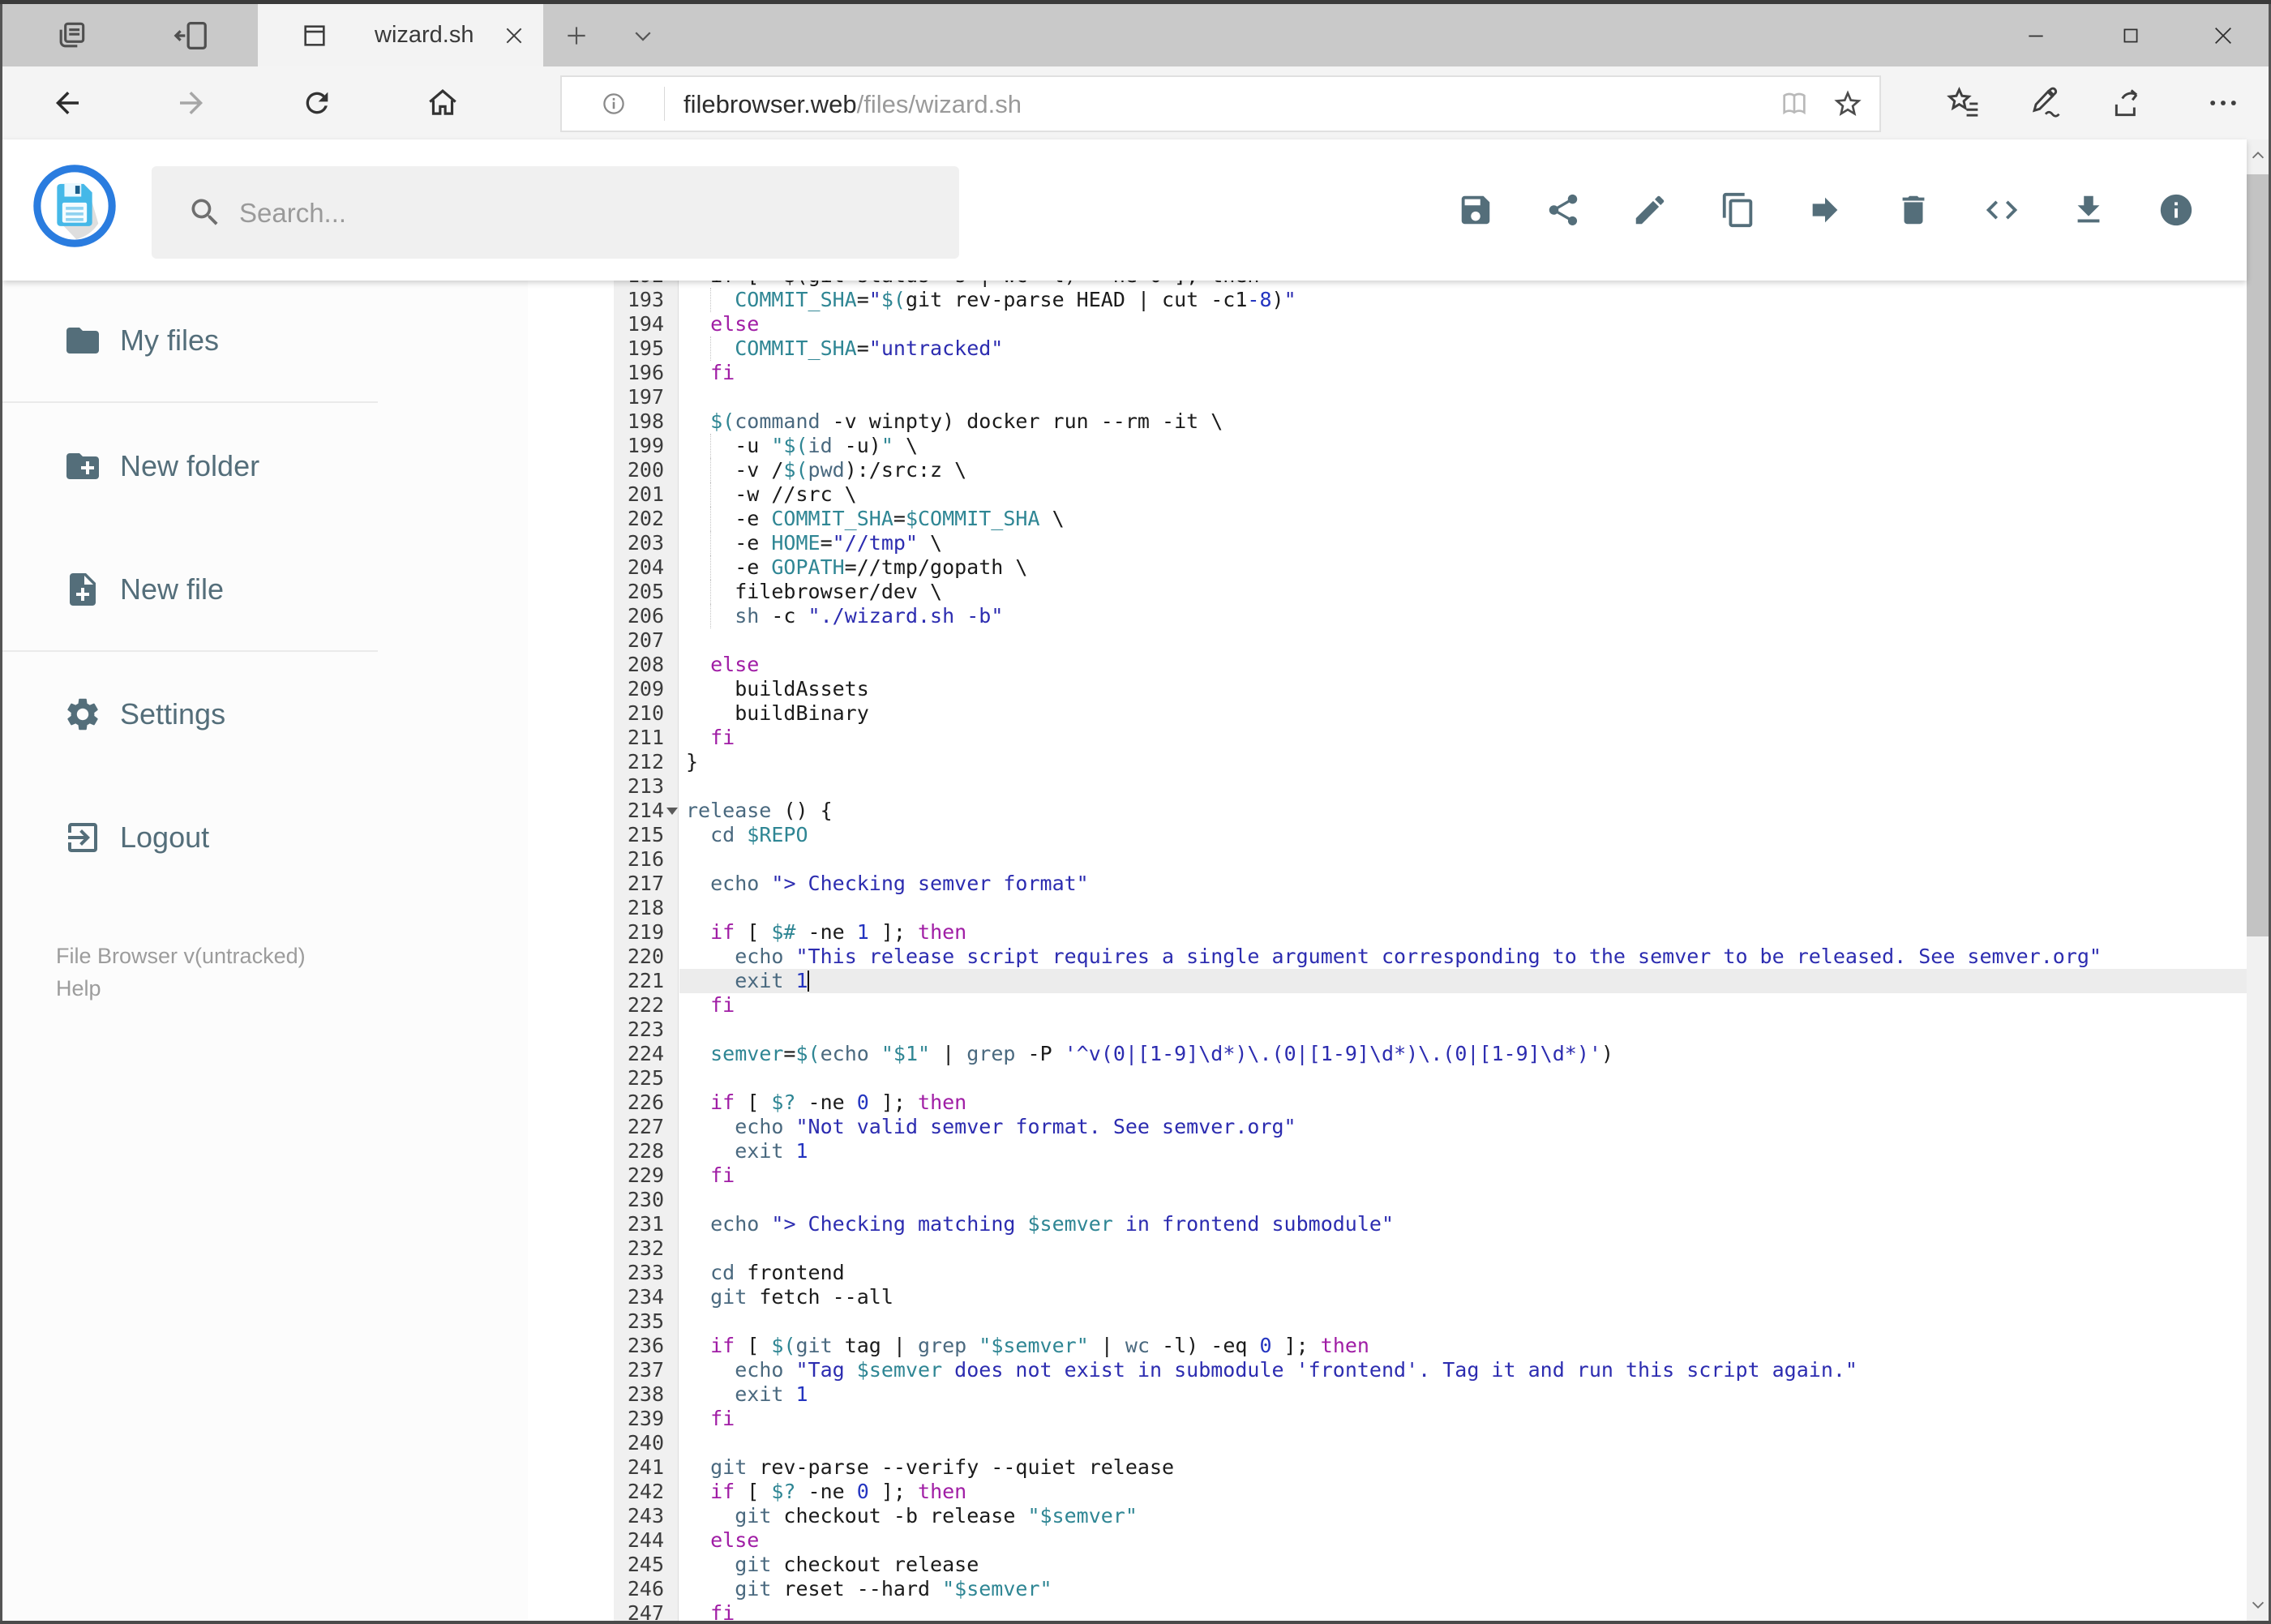 The width and height of the screenshot is (2271, 1624). I want to click on sidebar-item-new-file: New file, so click(190, 590).